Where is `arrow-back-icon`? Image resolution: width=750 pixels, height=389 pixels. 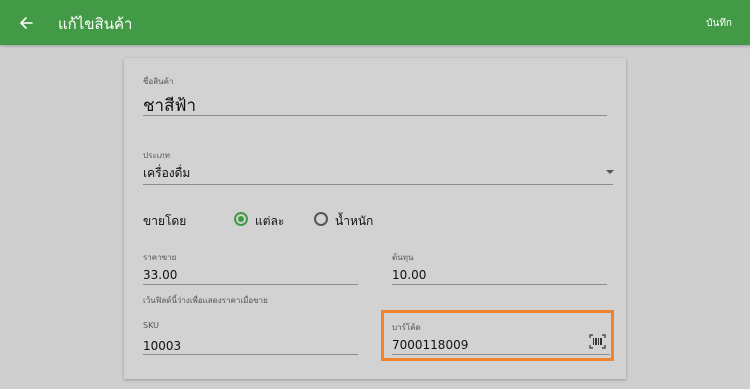
arrow-back-icon is located at coordinates (26, 23).